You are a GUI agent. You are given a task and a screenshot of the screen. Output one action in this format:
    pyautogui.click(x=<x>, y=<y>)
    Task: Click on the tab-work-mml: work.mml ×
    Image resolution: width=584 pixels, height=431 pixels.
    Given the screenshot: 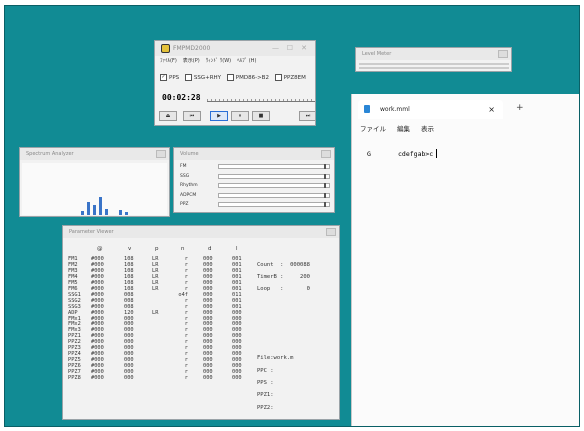 What is the action you would take?
    pyautogui.click(x=430, y=109)
    